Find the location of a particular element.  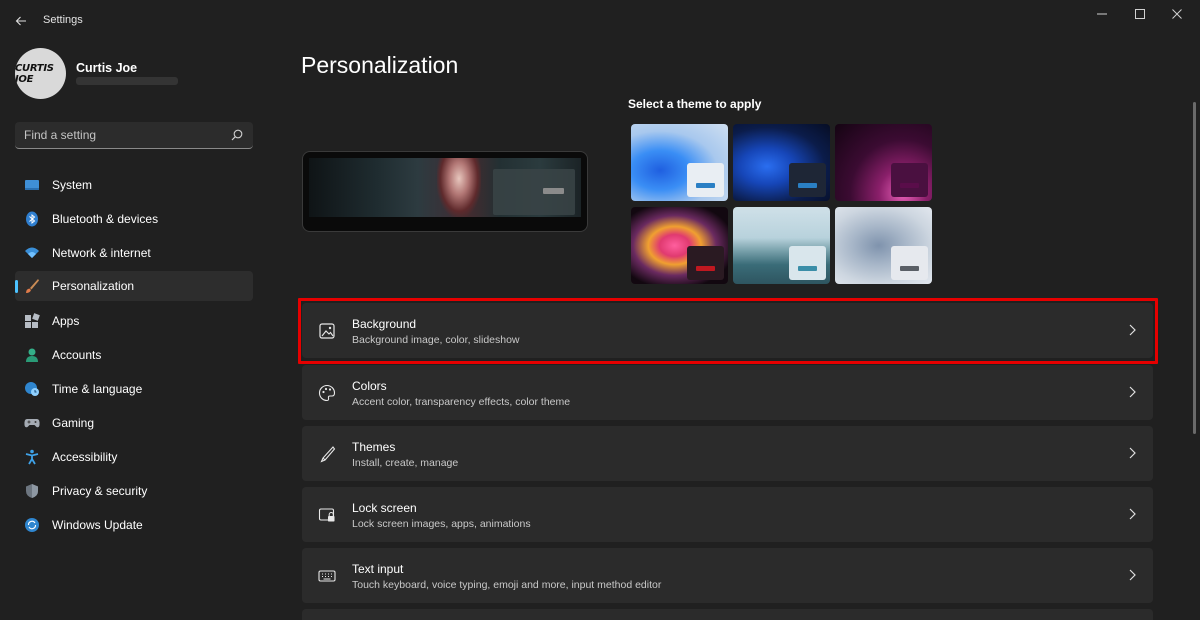

theme-tile-windows-light is located at coordinates (679, 162).